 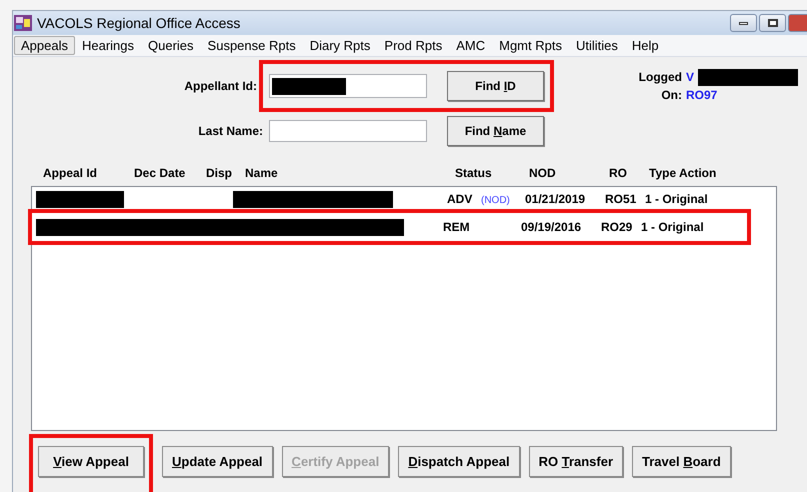 I want to click on appeal-row: ADV (NOD) 01/21/2019 RO51 1 - Original, so click(x=404, y=199).